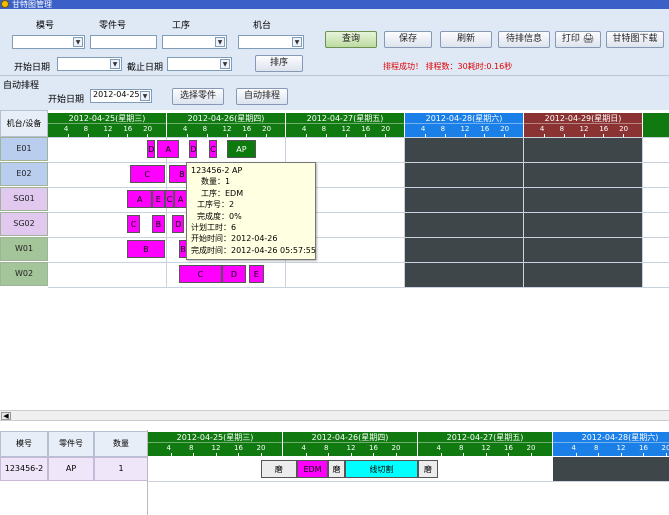 This screenshot has width=669, height=515. Describe the element at coordinates (334, 415) in the screenshot. I see `horizontal-scrollbar: ◀` at that location.